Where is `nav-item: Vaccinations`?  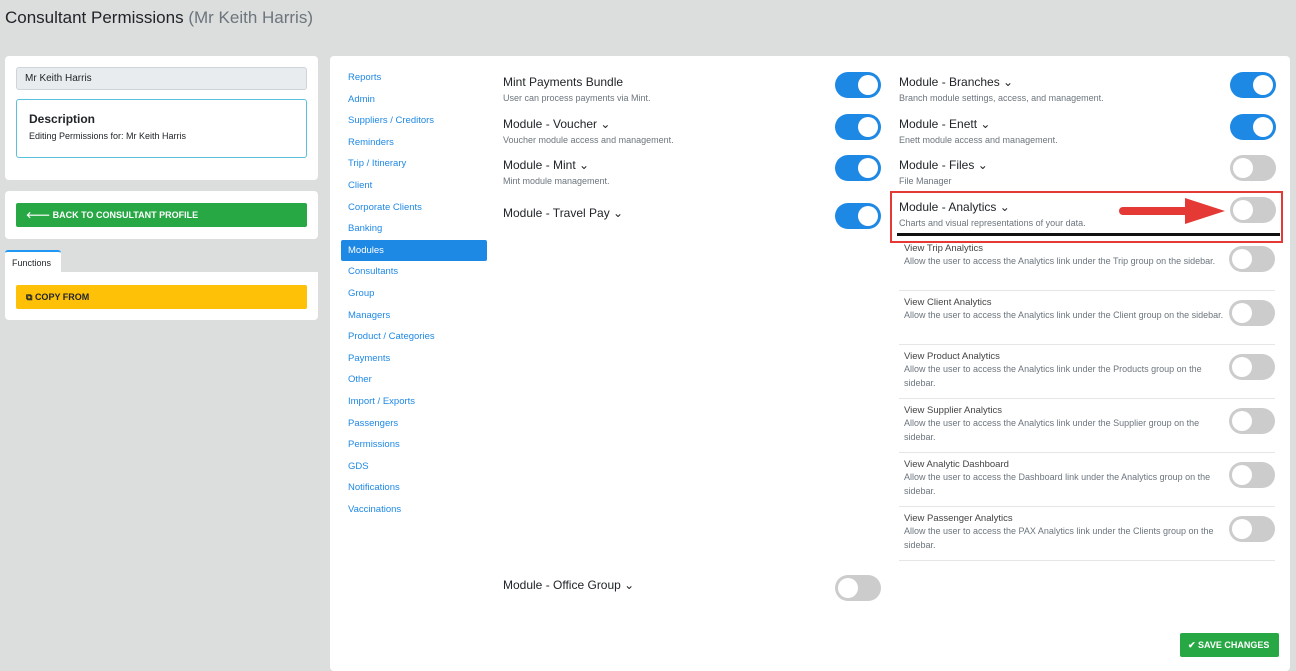 nav-item: Vaccinations is located at coordinates (414, 509).